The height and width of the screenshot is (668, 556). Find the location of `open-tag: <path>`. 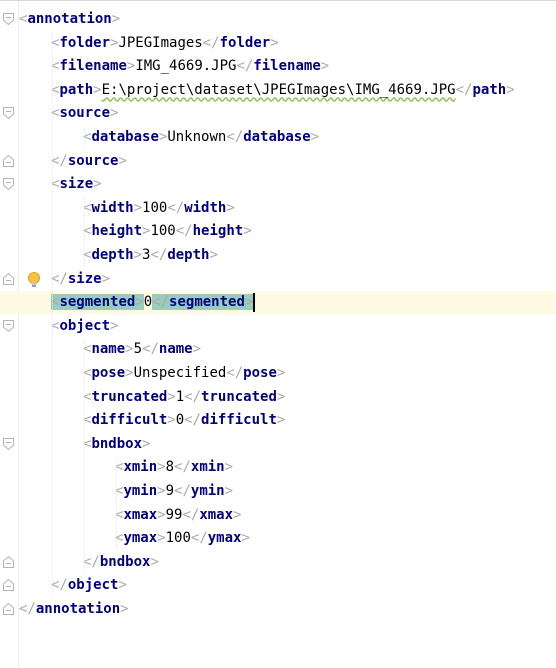

open-tag: <path> is located at coordinates (76, 90).